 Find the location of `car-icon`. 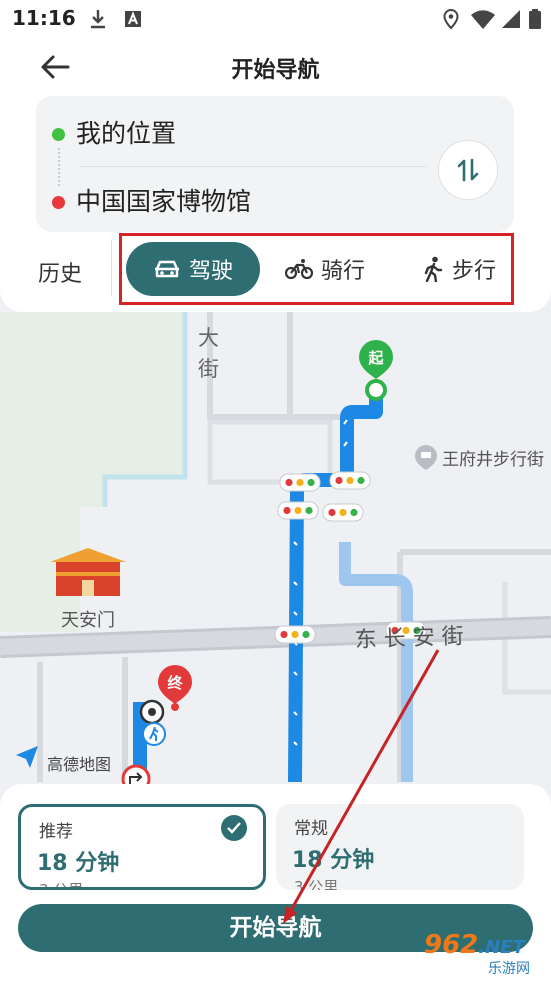

car-icon is located at coordinates (166, 269).